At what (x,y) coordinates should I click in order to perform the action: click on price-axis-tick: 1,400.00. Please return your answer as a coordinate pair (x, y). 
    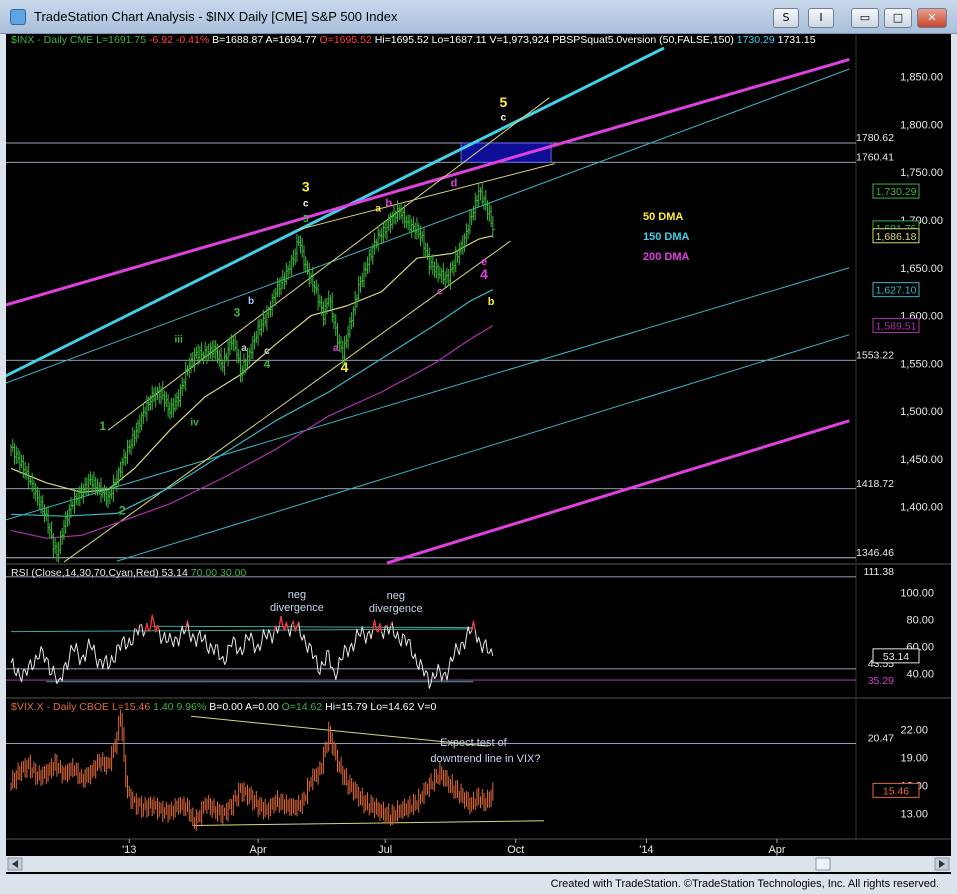
    Looking at the image, I should click on (921, 508).